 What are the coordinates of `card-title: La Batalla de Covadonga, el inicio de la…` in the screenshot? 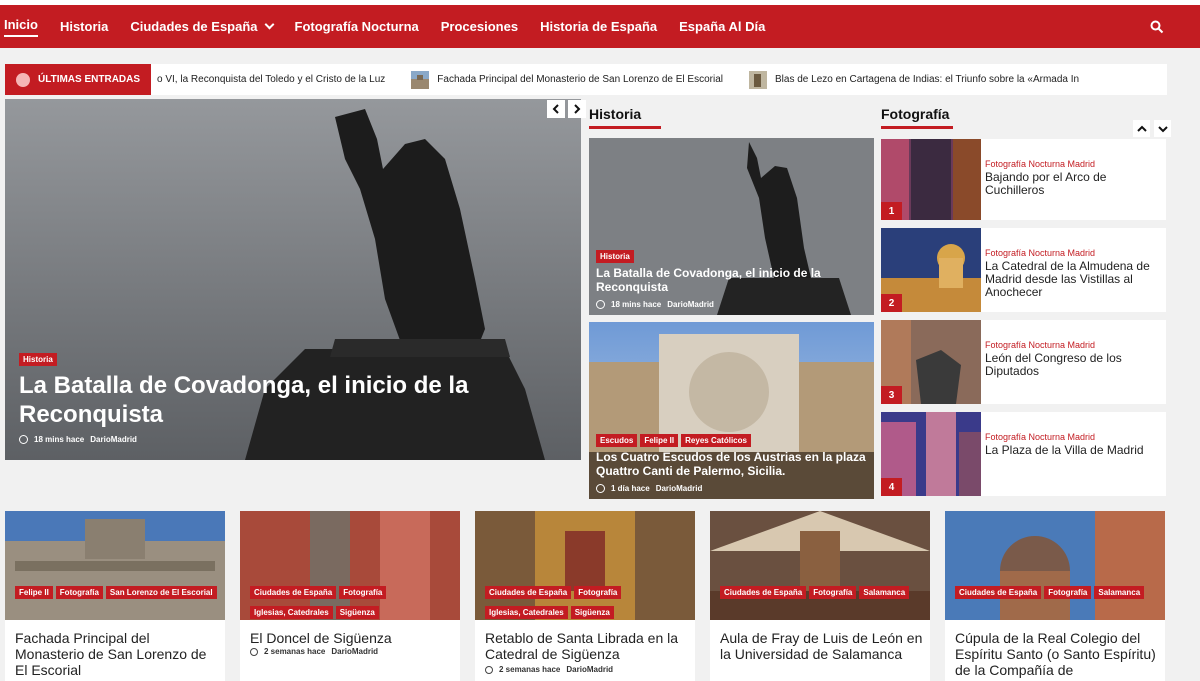 It's located at (731, 280).